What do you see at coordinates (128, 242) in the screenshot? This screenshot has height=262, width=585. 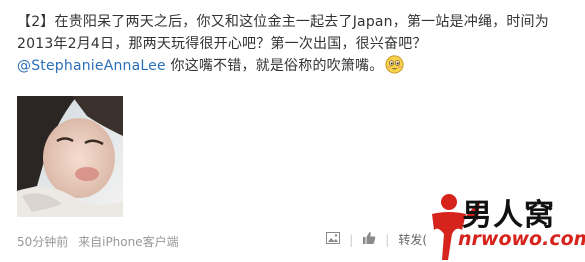 I see `post-source: 来自iPhone客户端` at bounding box center [128, 242].